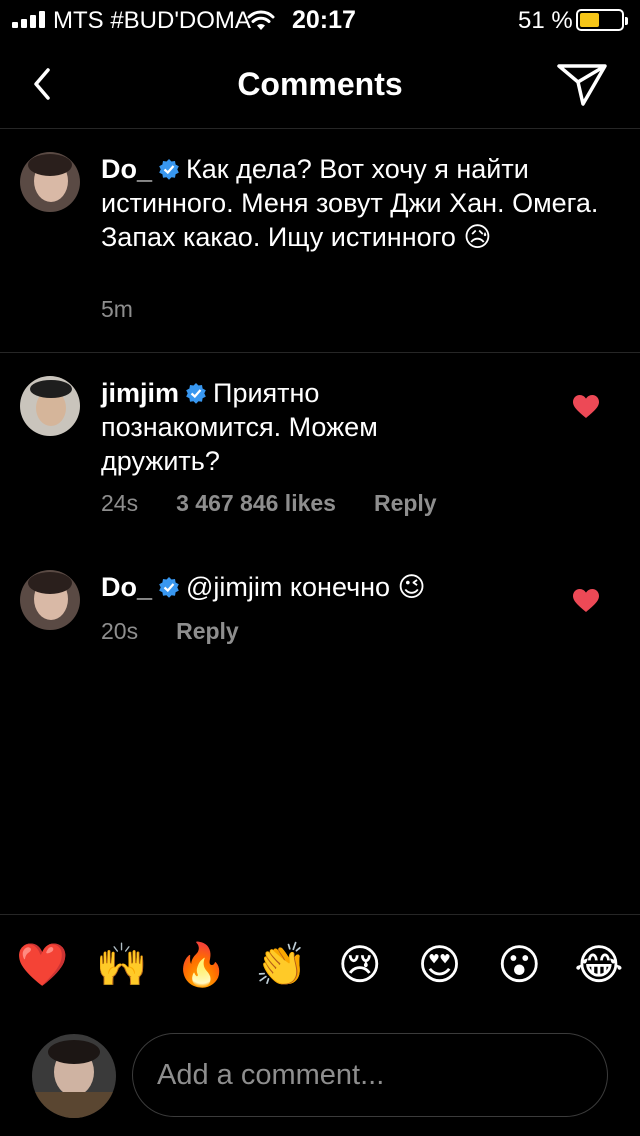 This screenshot has height=1136, width=640. Describe the element at coordinates (440, 965) in the screenshot. I see `emoji-heart-eyes-button: 😍` at that location.